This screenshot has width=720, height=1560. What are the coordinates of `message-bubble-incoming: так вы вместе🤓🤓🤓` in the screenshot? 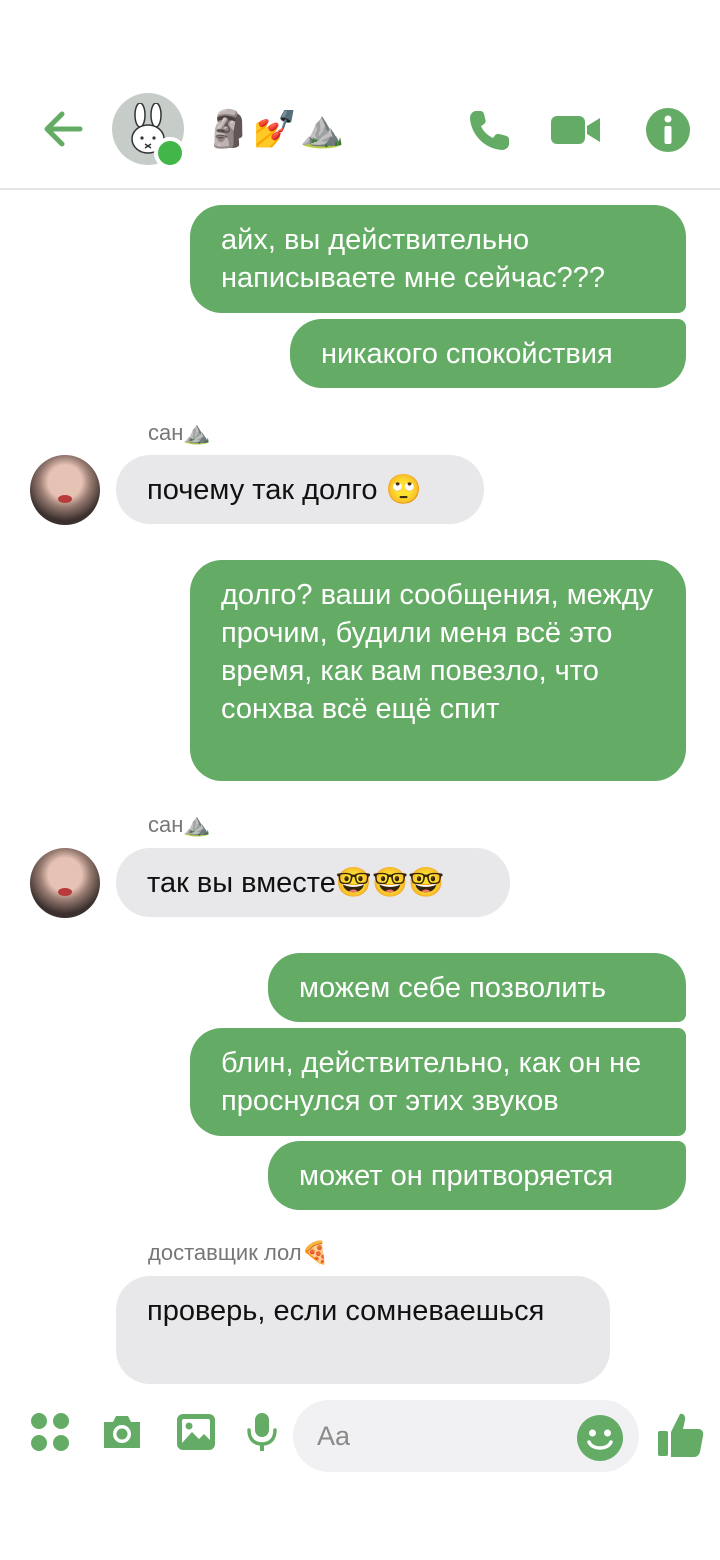 It's located at (313, 882).